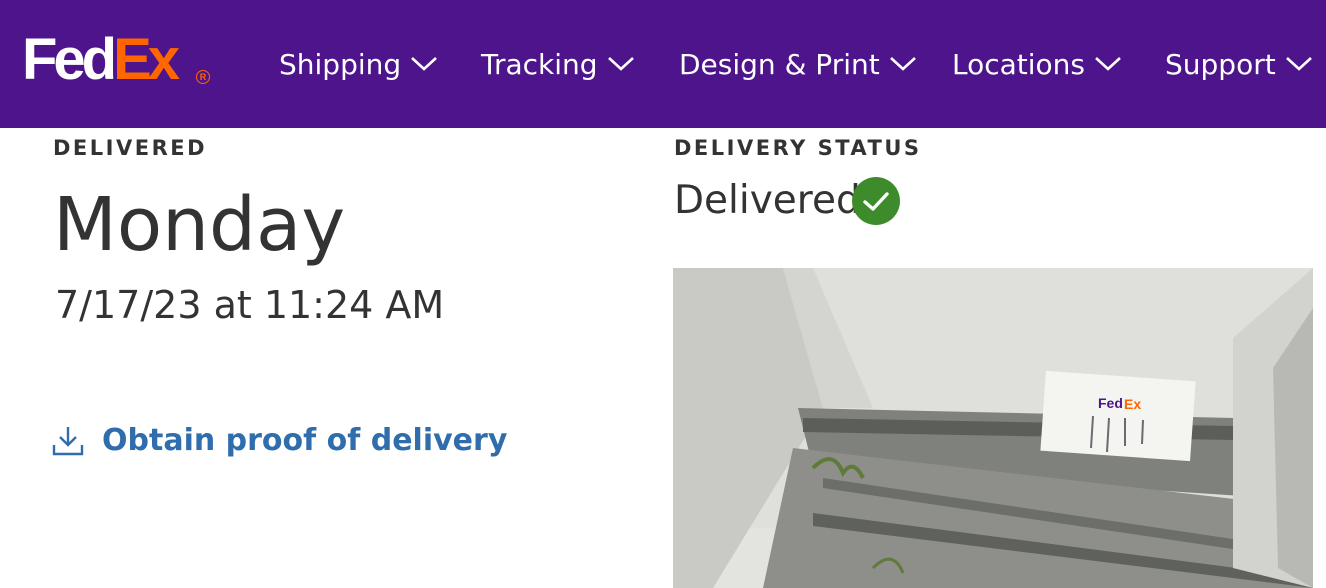 This screenshot has height=588, width=1326. I want to click on delivery-day: Monday, so click(199, 225).